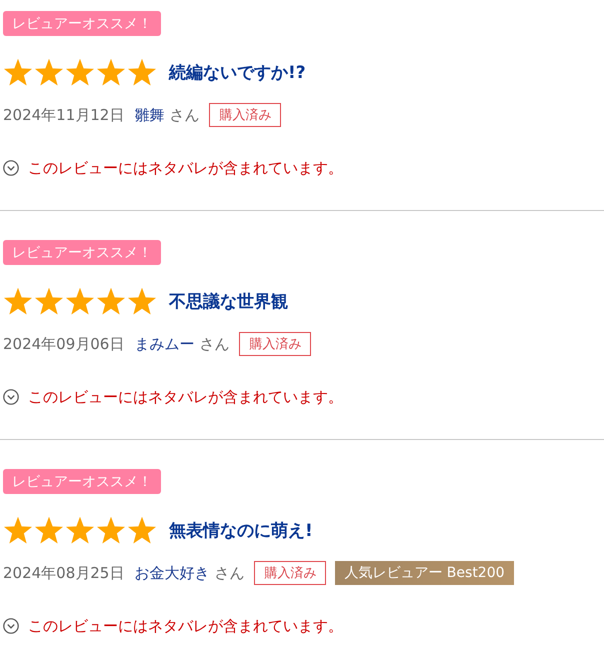 This screenshot has height=655, width=604. I want to click on review-title: 不思議な世界観, so click(228, 301).